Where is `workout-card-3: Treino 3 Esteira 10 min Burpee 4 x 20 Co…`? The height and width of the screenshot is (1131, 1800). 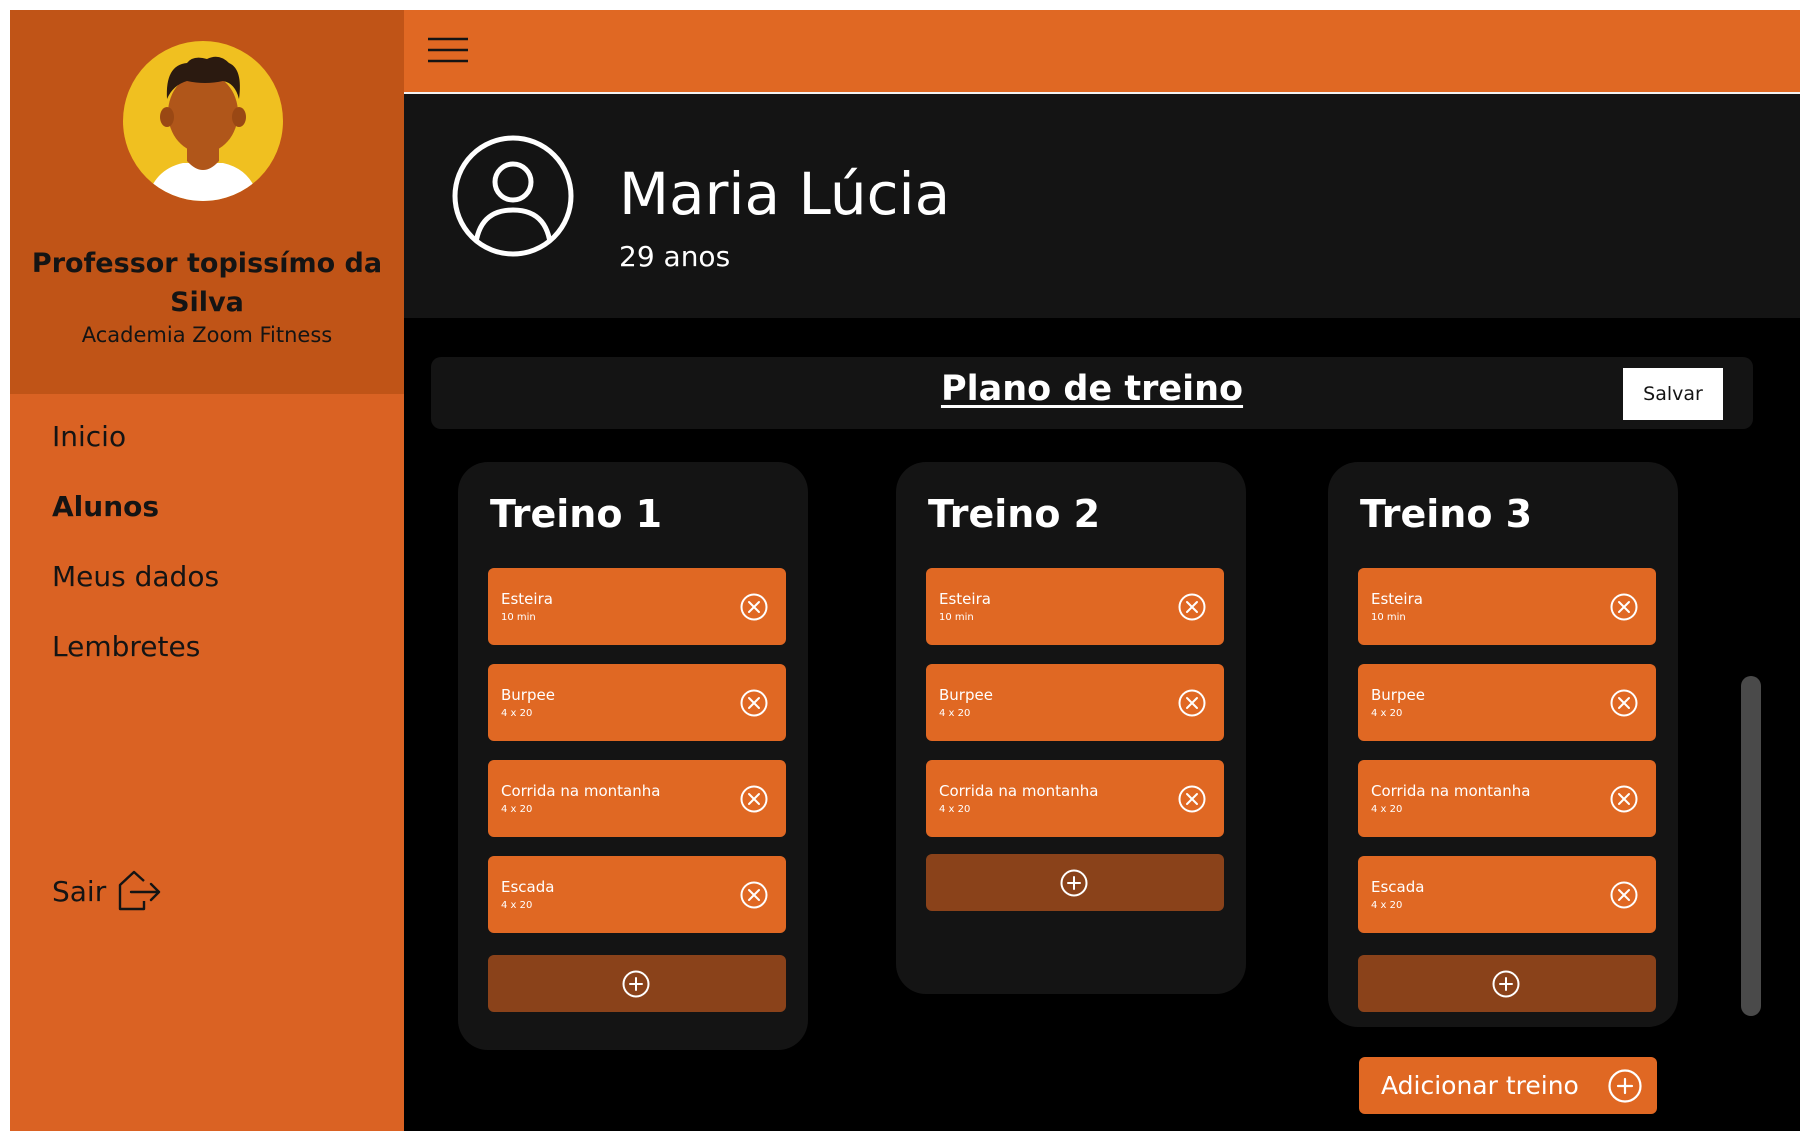
workout-card-3: Treino 3 Esteira 10 min Burpee 4 x 20 Co… is located at coordinates (1503, 744).